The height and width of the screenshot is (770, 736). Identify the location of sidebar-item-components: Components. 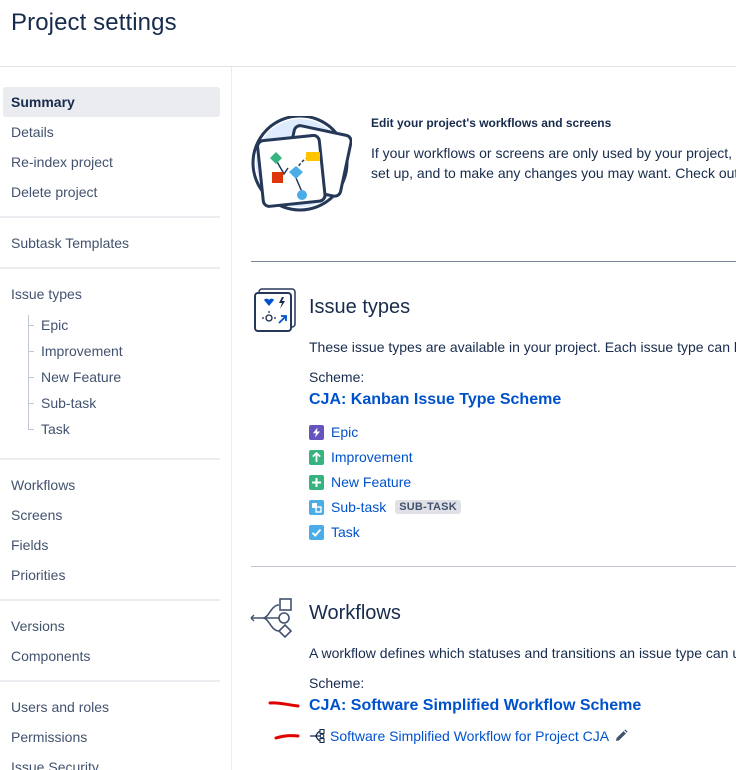
(111, 656).